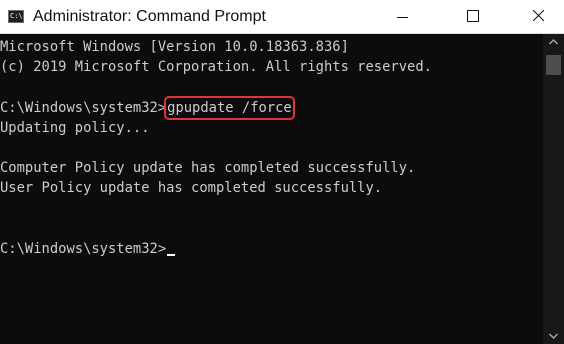 This screenshot has width=564, height=344. What do you see at coordinates (16, 16) in the screenshot?
I see `cmd-icon: C:\` at bounding box center [16, 16].